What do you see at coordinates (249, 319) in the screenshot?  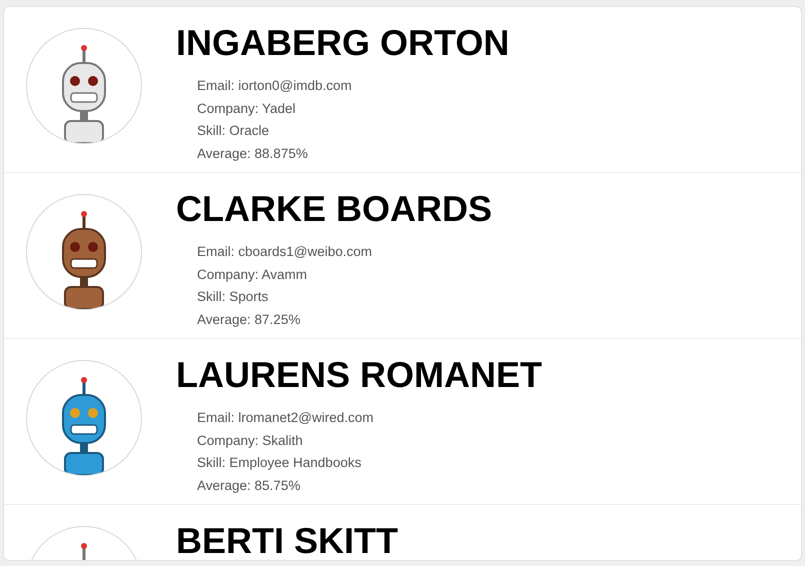 I see `student-detail: Average: 87.25%` at bounding box center [249, 319].